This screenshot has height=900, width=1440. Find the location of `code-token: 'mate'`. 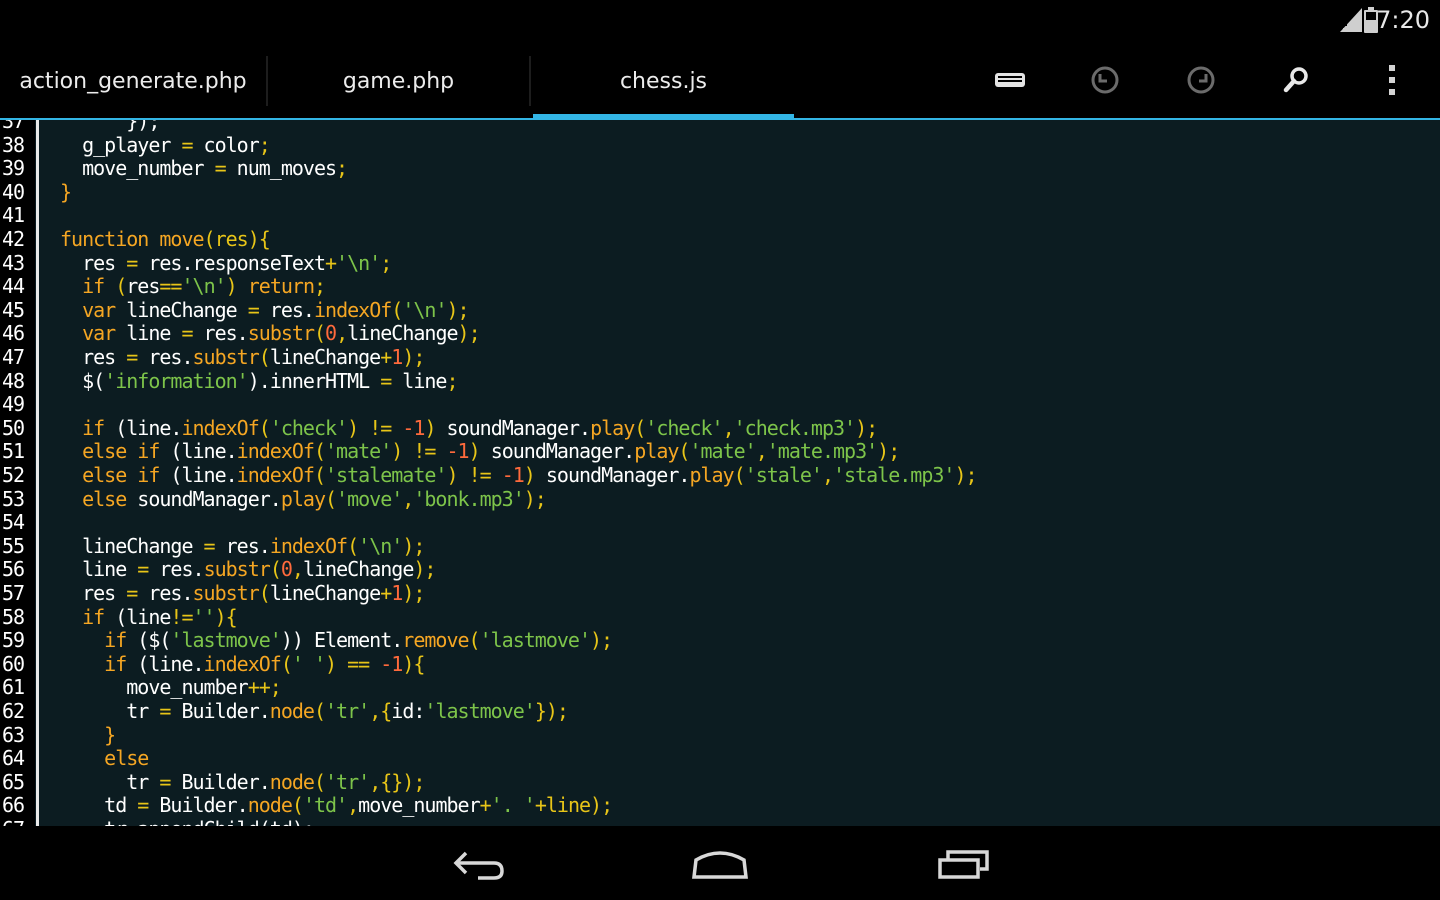

code-token: 'mate' is located at coordinates (722, 451).